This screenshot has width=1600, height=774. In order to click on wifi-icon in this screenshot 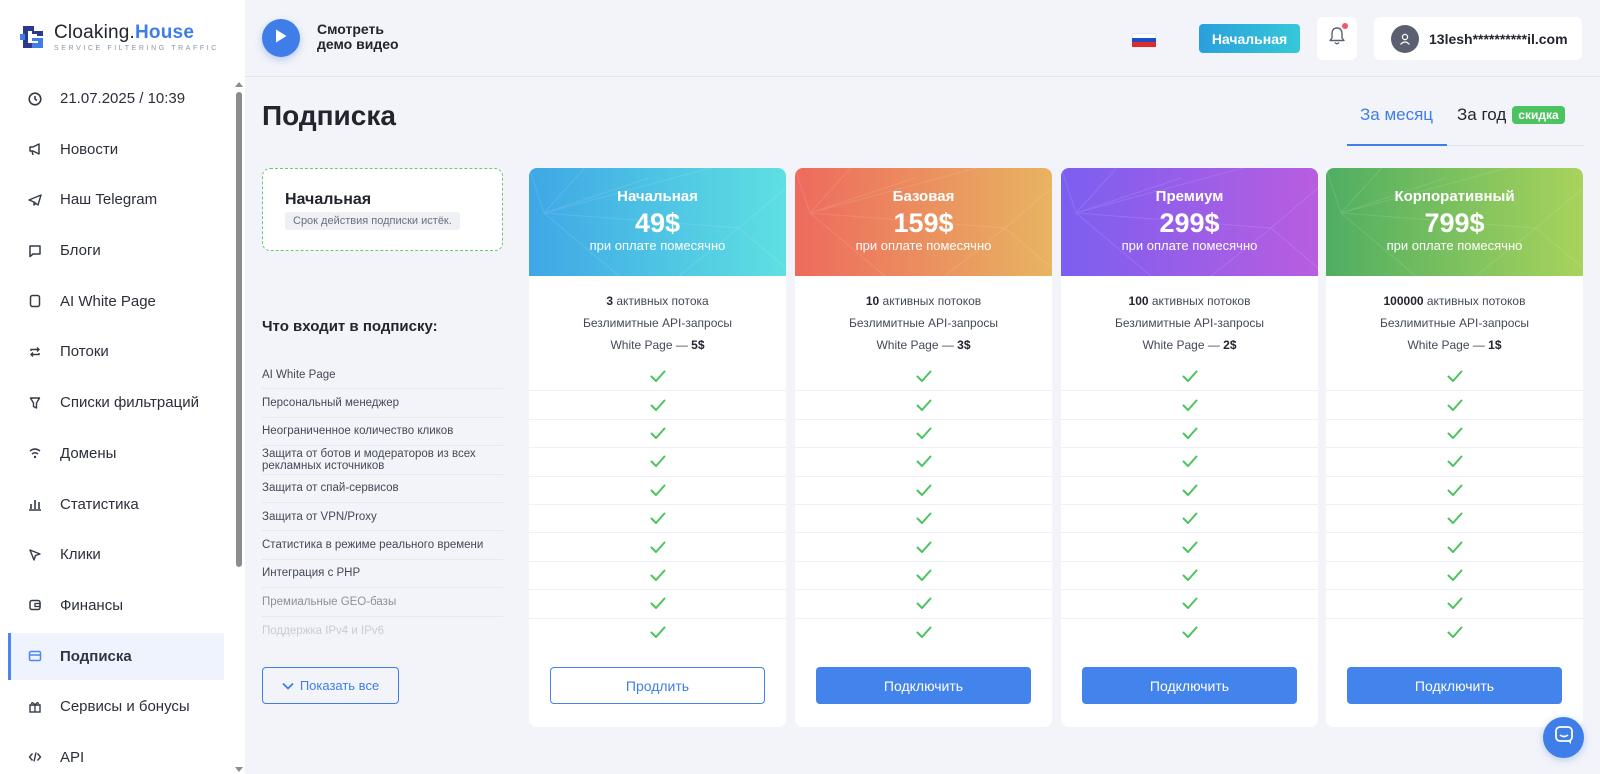, I will do `click(35, 453)`.